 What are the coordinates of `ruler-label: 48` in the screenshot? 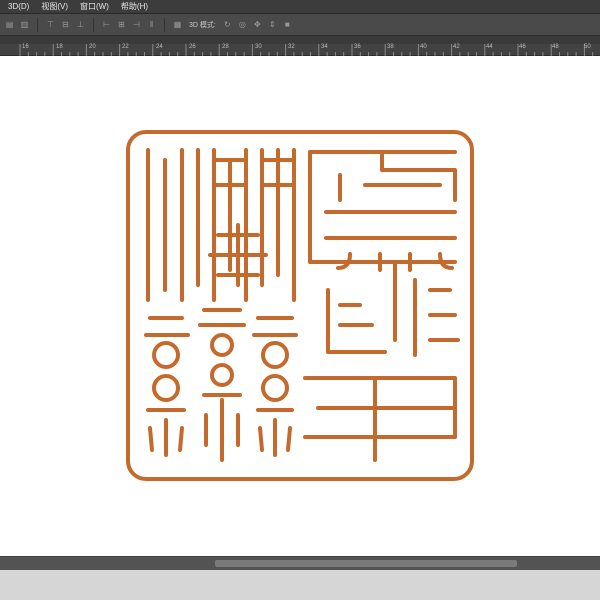 It's located at (555, 47).